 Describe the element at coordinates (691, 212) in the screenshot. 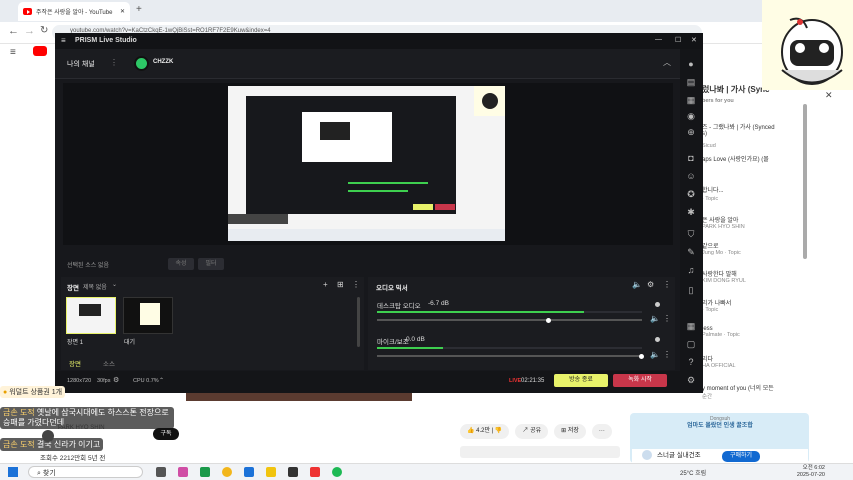

I see `effect-icon: ✱` at that location.